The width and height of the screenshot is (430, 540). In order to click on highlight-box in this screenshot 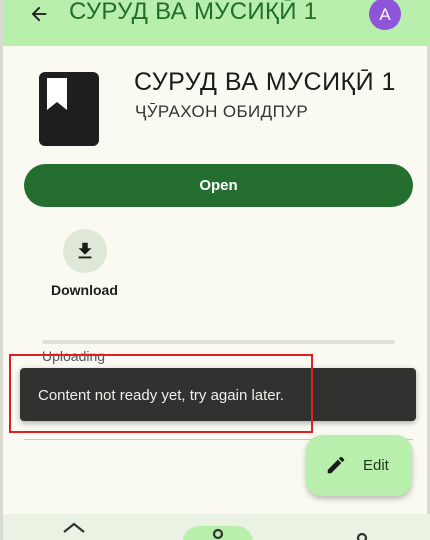, I will do `click(161, 393)`.